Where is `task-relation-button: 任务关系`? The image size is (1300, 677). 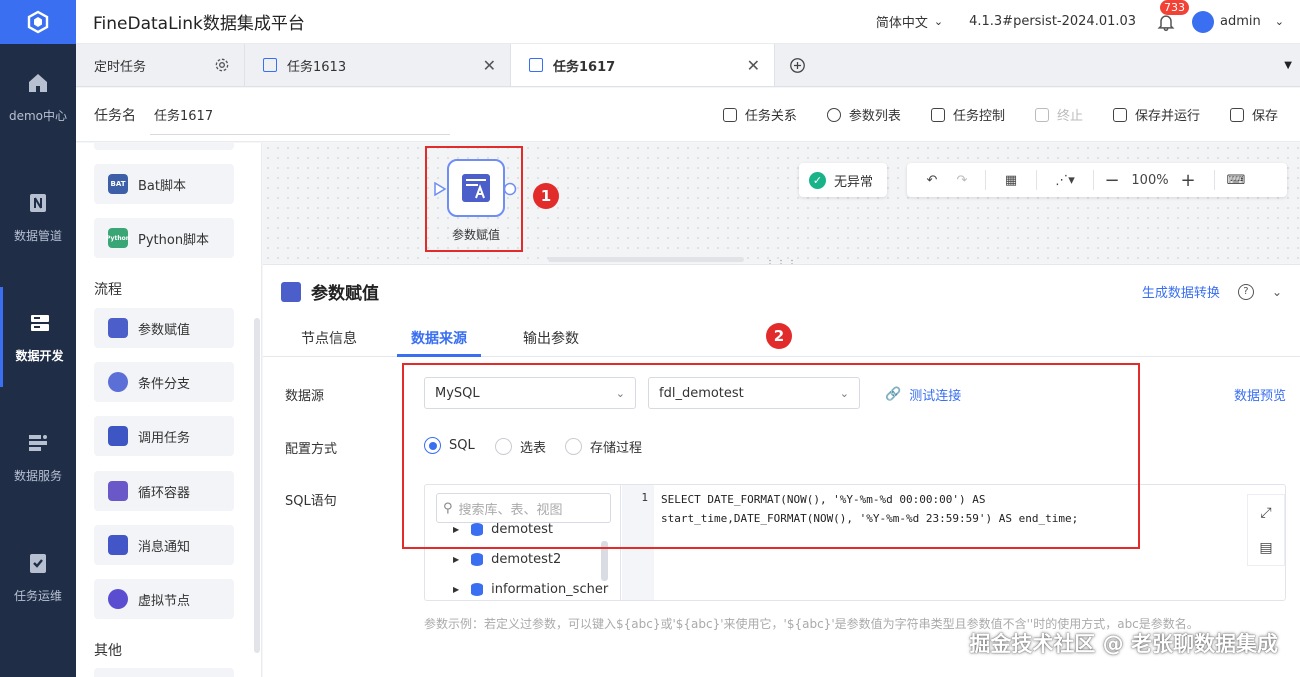 task-relation-button: 任务关系 is located at coordinates (759, 114).